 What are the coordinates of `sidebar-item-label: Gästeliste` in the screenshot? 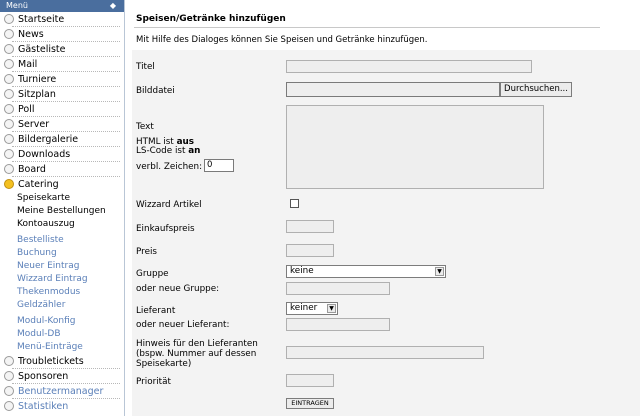 It's located at (42, 49).